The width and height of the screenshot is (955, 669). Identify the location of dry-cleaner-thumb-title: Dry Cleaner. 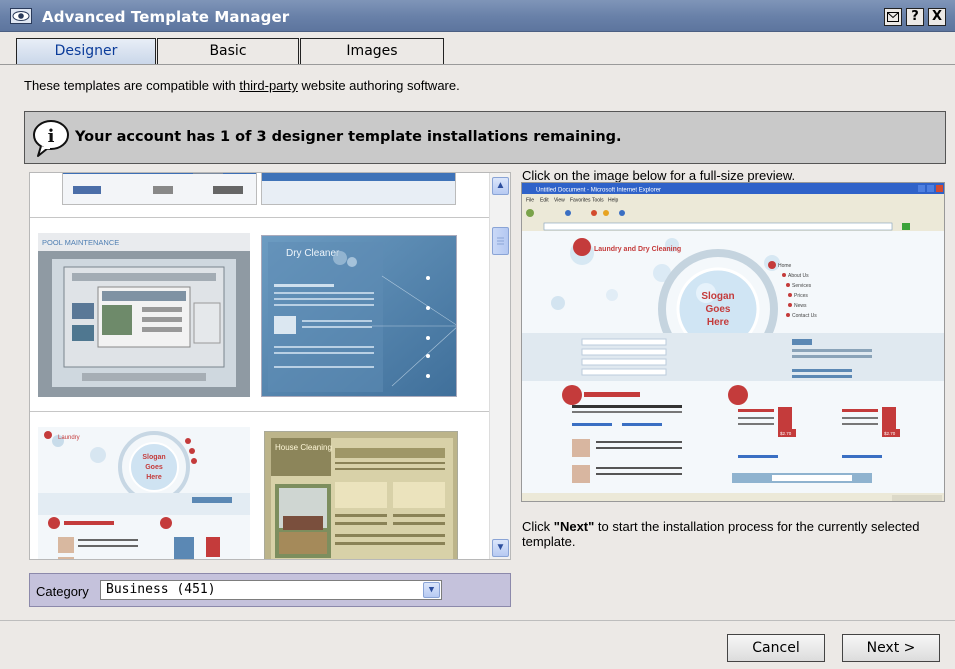
(313, 253).